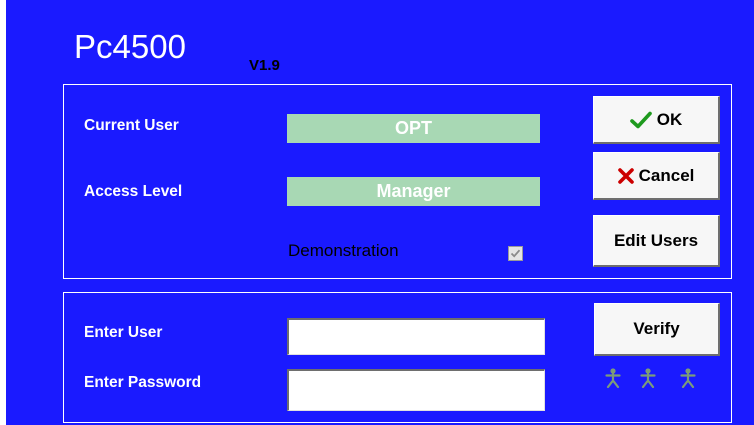  I want to click on edit-users-button: Edit Users, so click(656, 241).